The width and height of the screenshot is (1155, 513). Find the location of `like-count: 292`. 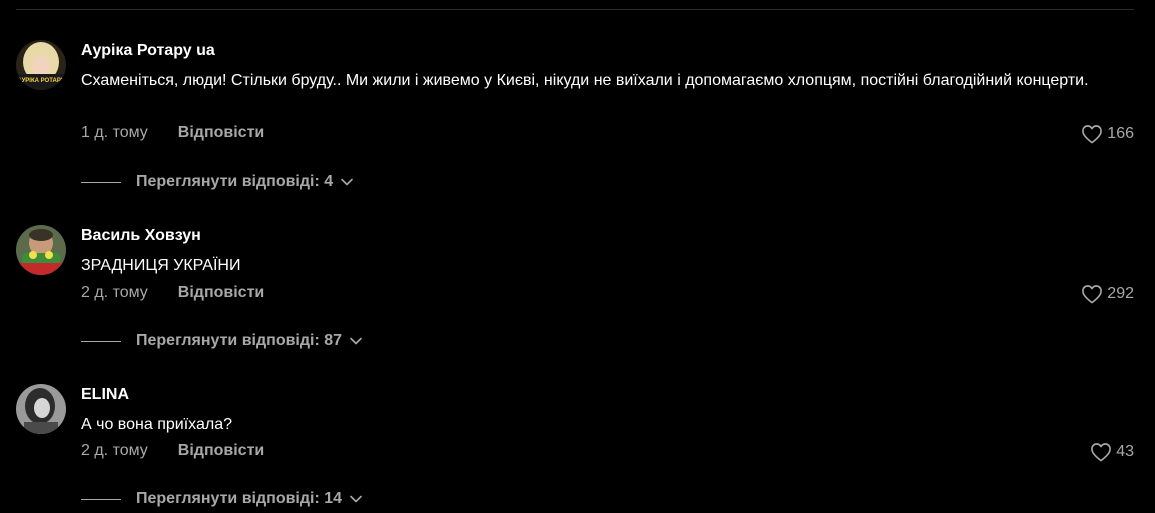

like-count: 292 is located at coordinates (1120, 293).